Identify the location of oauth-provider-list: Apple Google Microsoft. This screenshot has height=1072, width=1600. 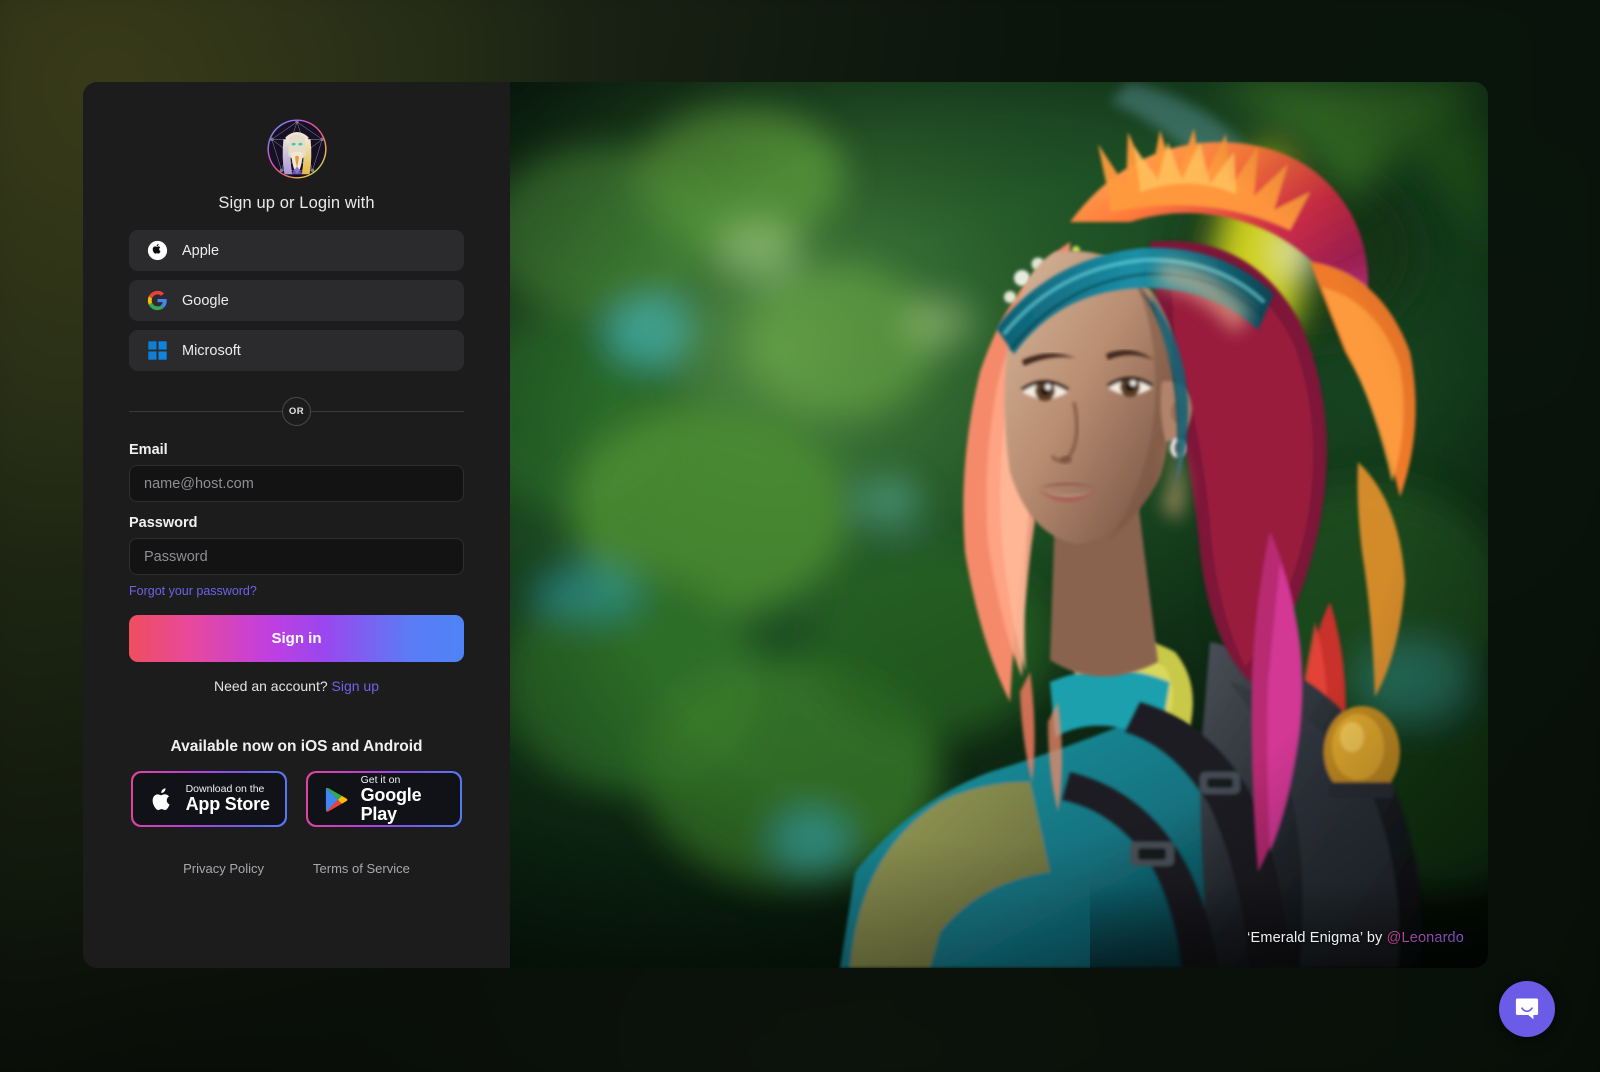
(296, 300).